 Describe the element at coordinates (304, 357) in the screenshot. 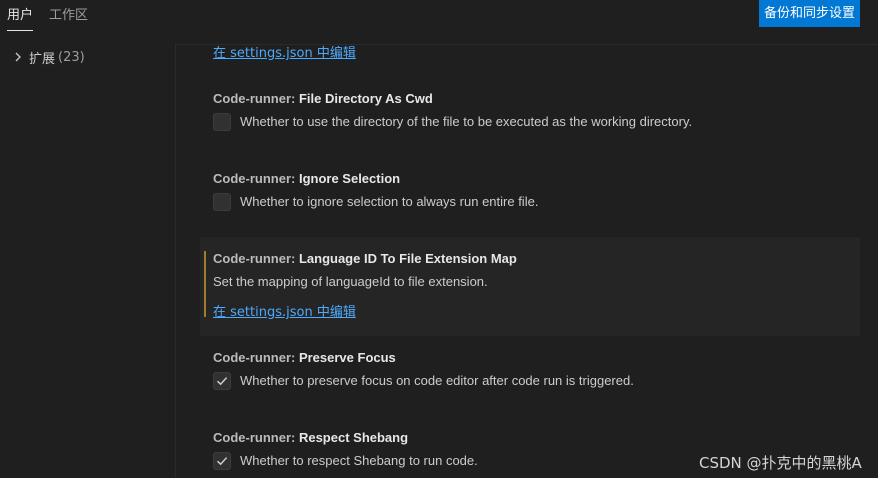

I see `setting-title: Code-runner: Preserve Focus` at that location.